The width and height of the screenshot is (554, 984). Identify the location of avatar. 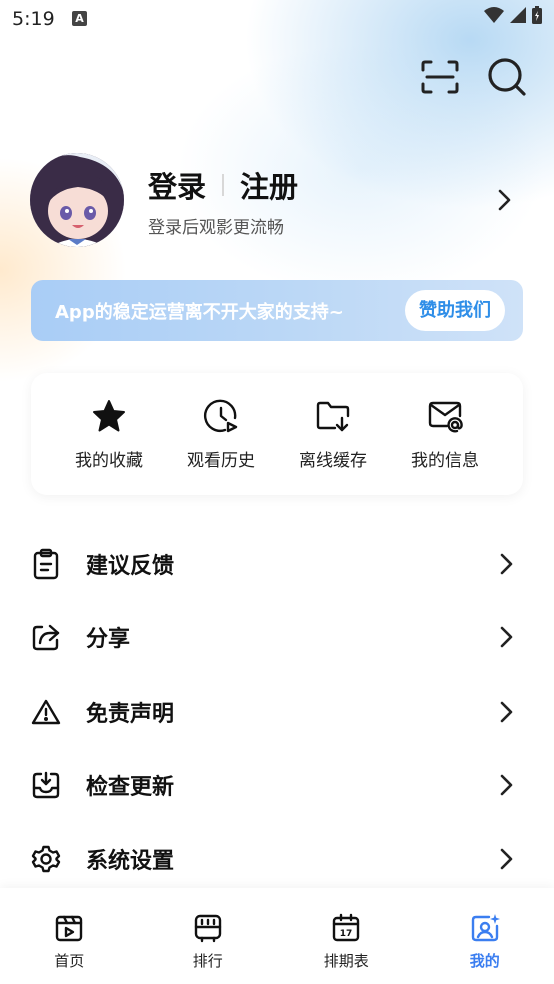
(77, 200).